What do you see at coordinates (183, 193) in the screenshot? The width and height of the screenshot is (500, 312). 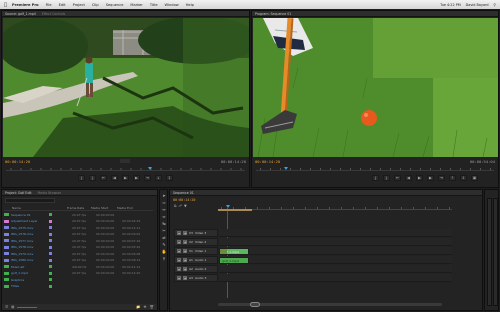 I see `tab-sequence: Sequence 01` at bounding box center [183, 193].